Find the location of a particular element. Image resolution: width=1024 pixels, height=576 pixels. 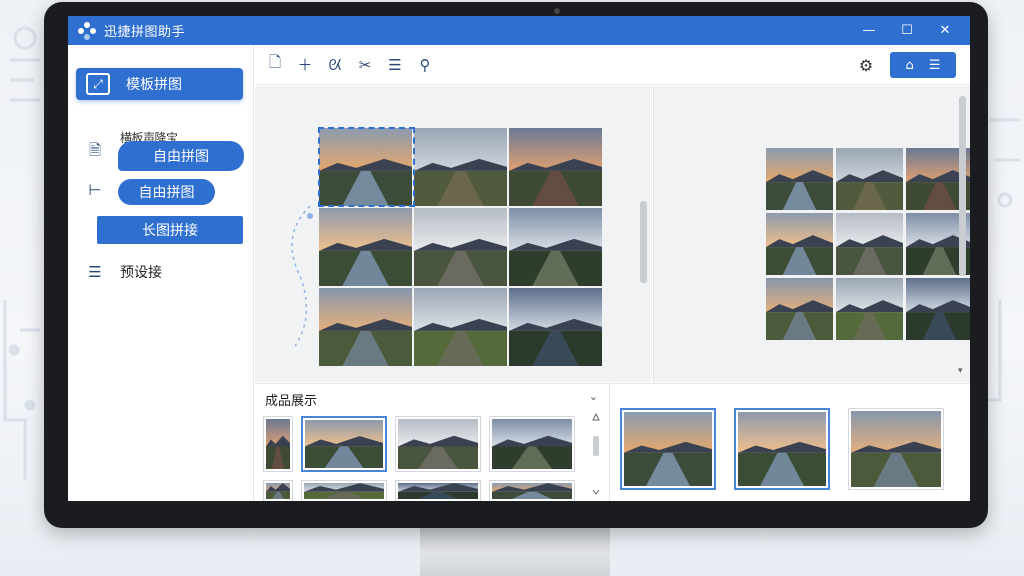

toolbar-right: ⚙ ⌂ ☰ is located at coordinates (904, 65).